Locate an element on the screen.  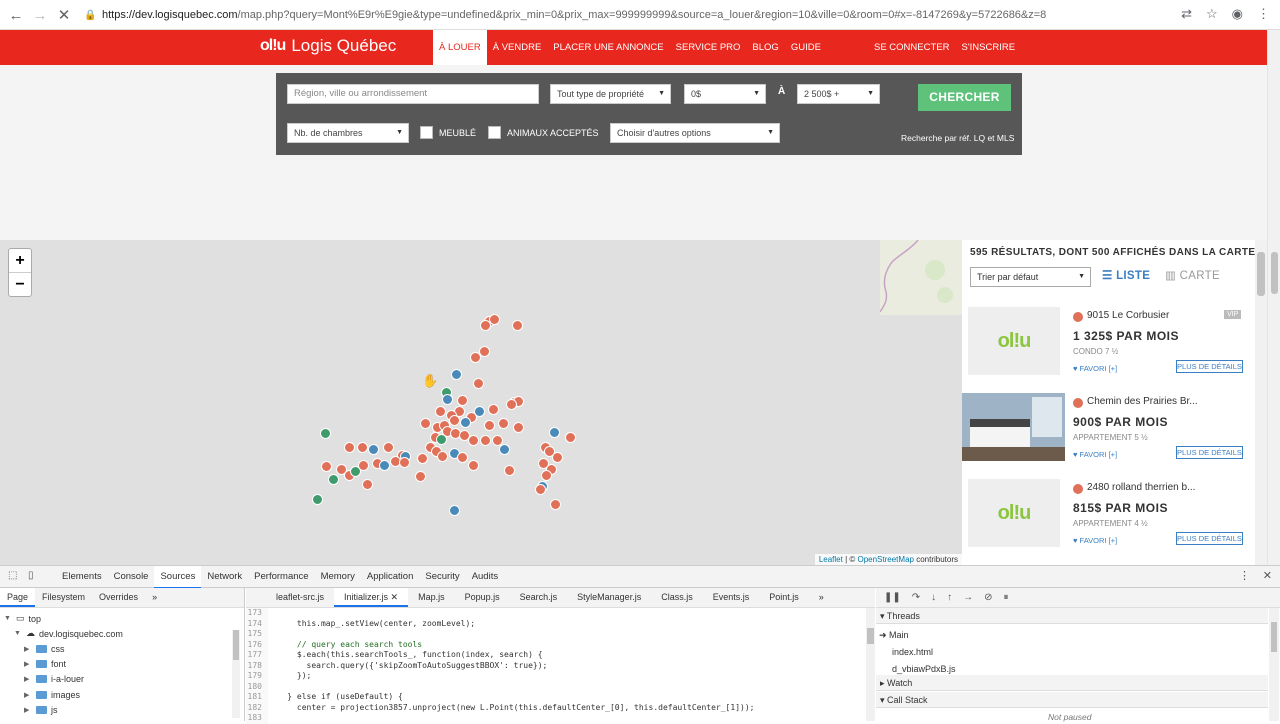
leaflet-link: Leaflet is located at coordinates (831, 559).